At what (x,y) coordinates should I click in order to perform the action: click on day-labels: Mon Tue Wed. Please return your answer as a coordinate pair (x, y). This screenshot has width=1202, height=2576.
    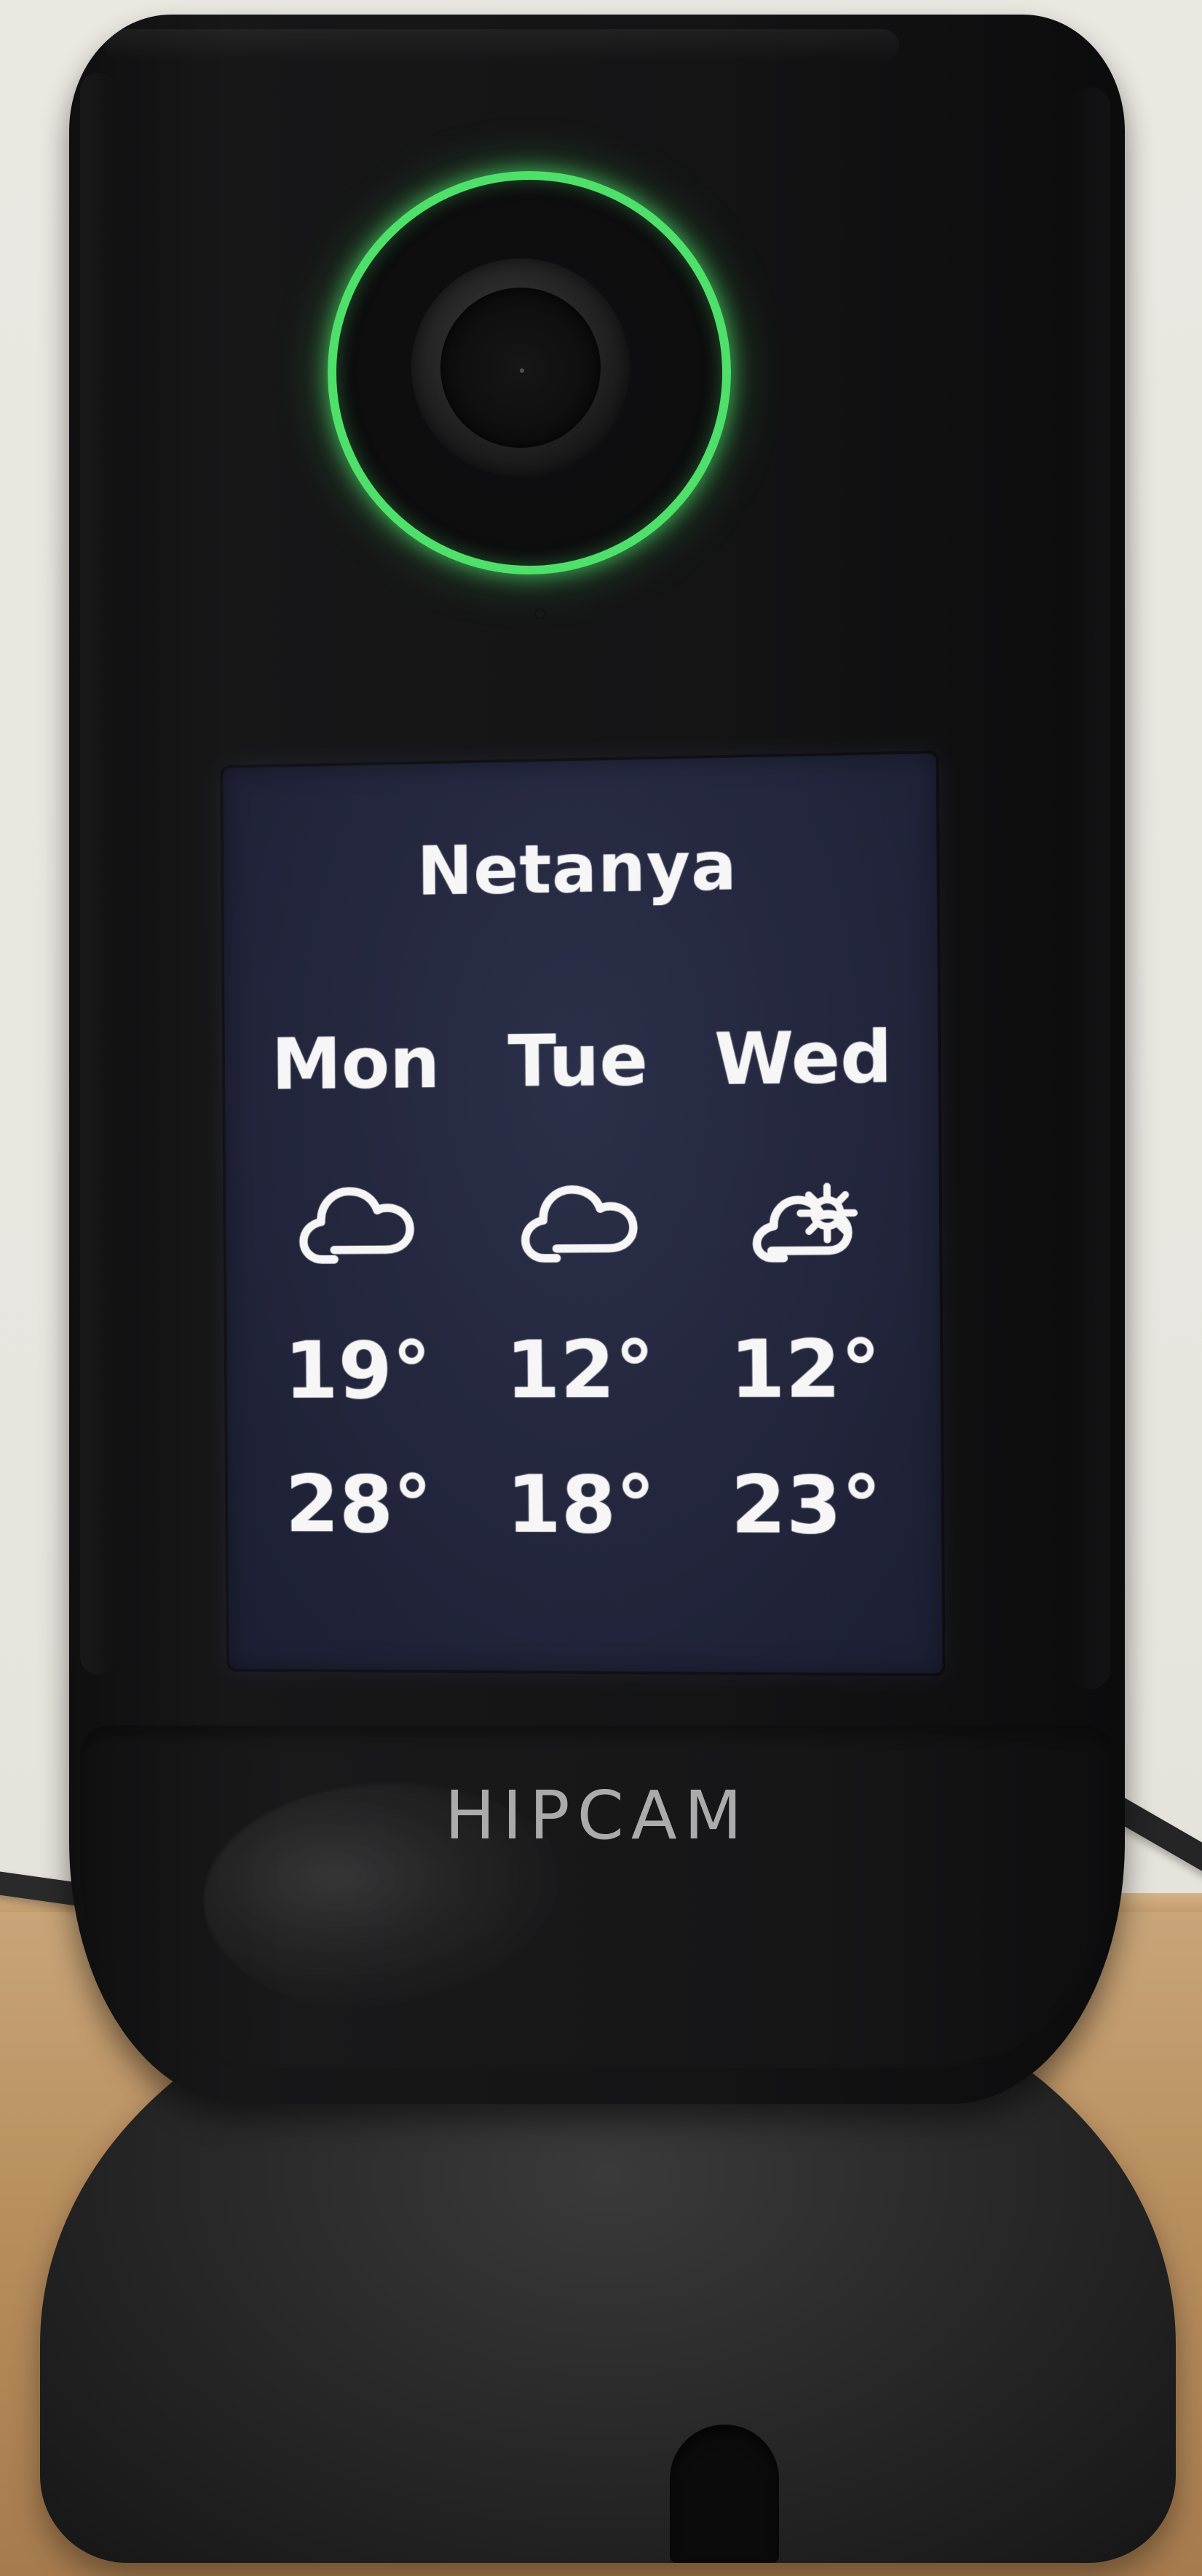
    Looking at the image, I should click on (581, 1052).